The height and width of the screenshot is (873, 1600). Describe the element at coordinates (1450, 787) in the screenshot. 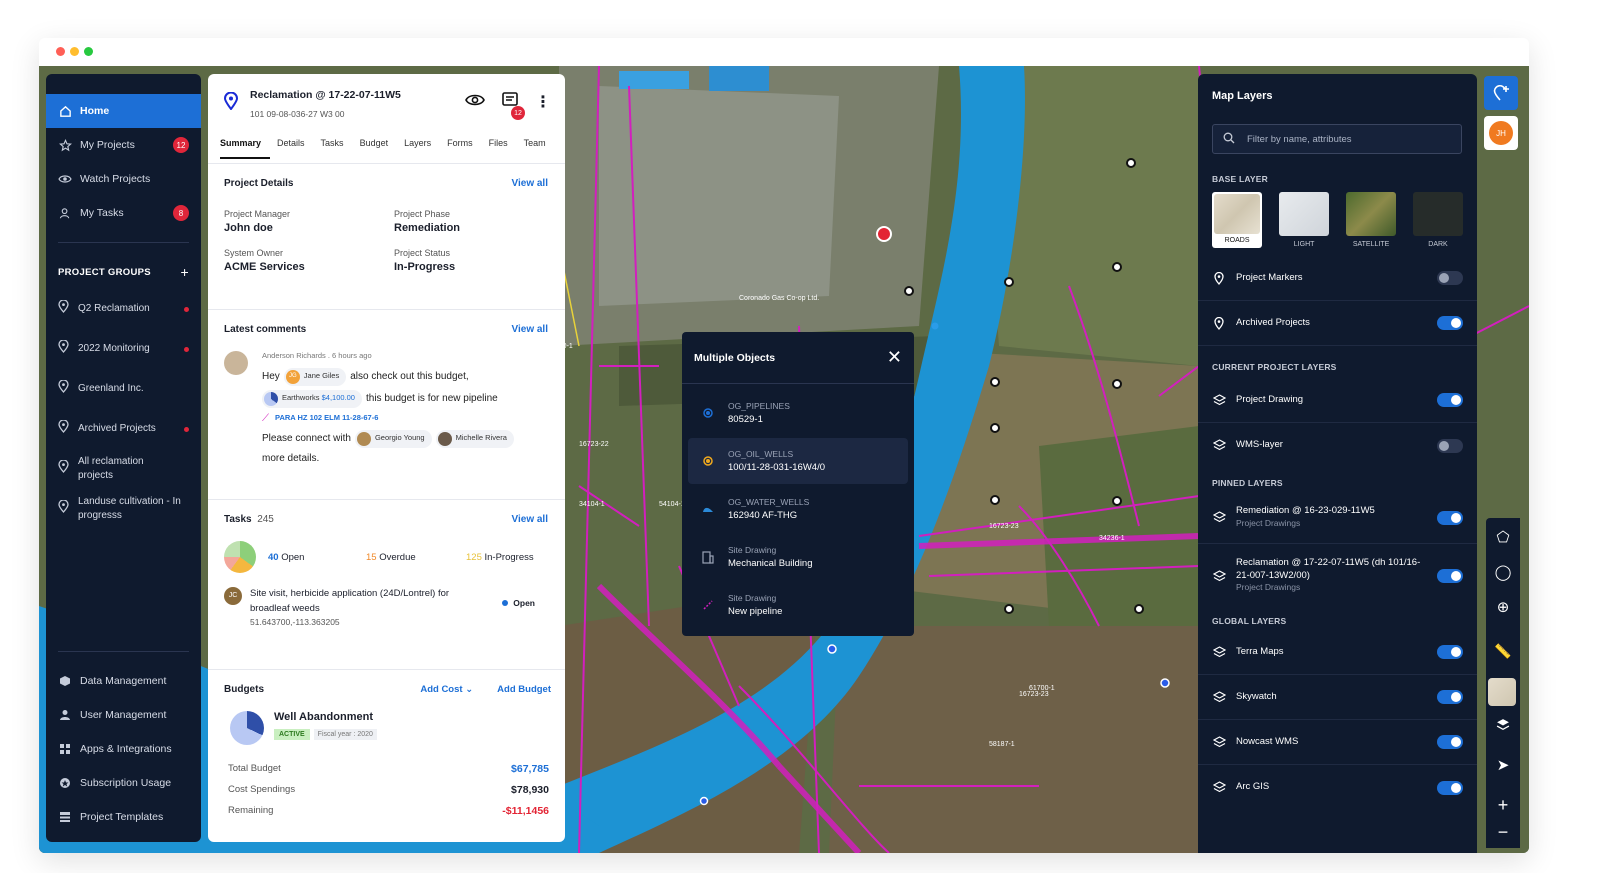

I see `arc-gis-toggle` at that location.